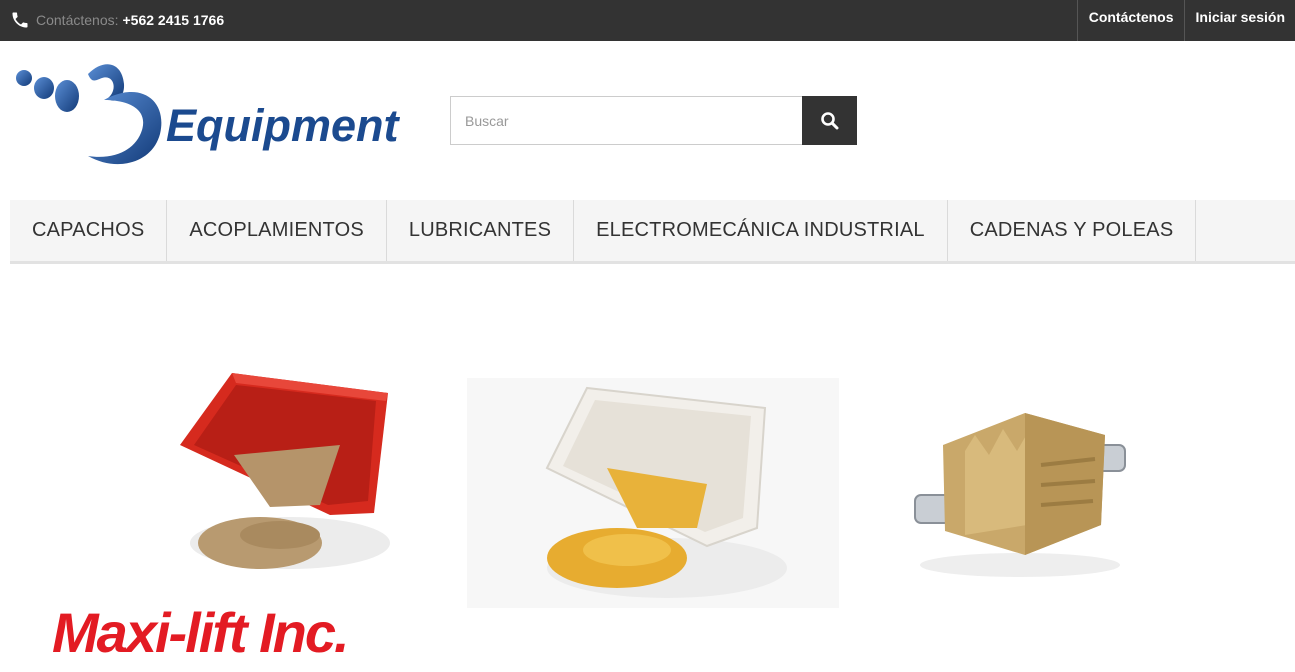  I want to click on nav-item-lubricantes: LUBRICANTES, so click(481, 230).